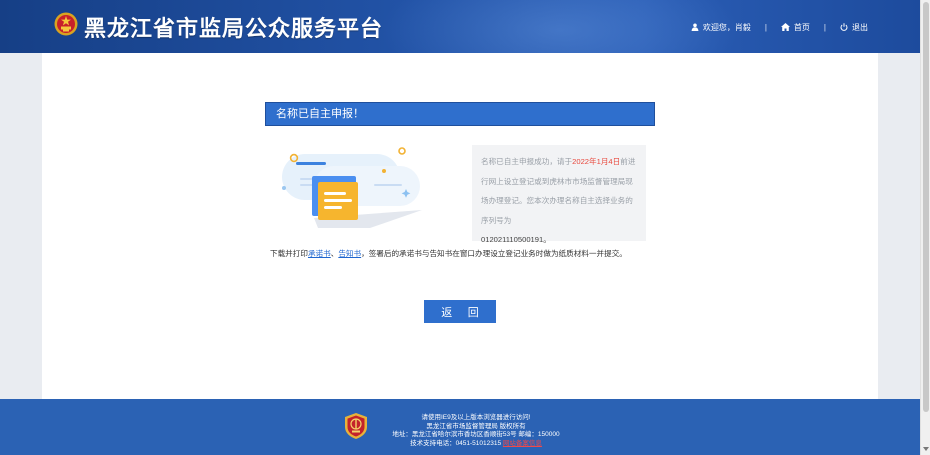  Describe the element at coordinates (860, 27) in the screenshot. I see `logout-label: 退出` at that location.